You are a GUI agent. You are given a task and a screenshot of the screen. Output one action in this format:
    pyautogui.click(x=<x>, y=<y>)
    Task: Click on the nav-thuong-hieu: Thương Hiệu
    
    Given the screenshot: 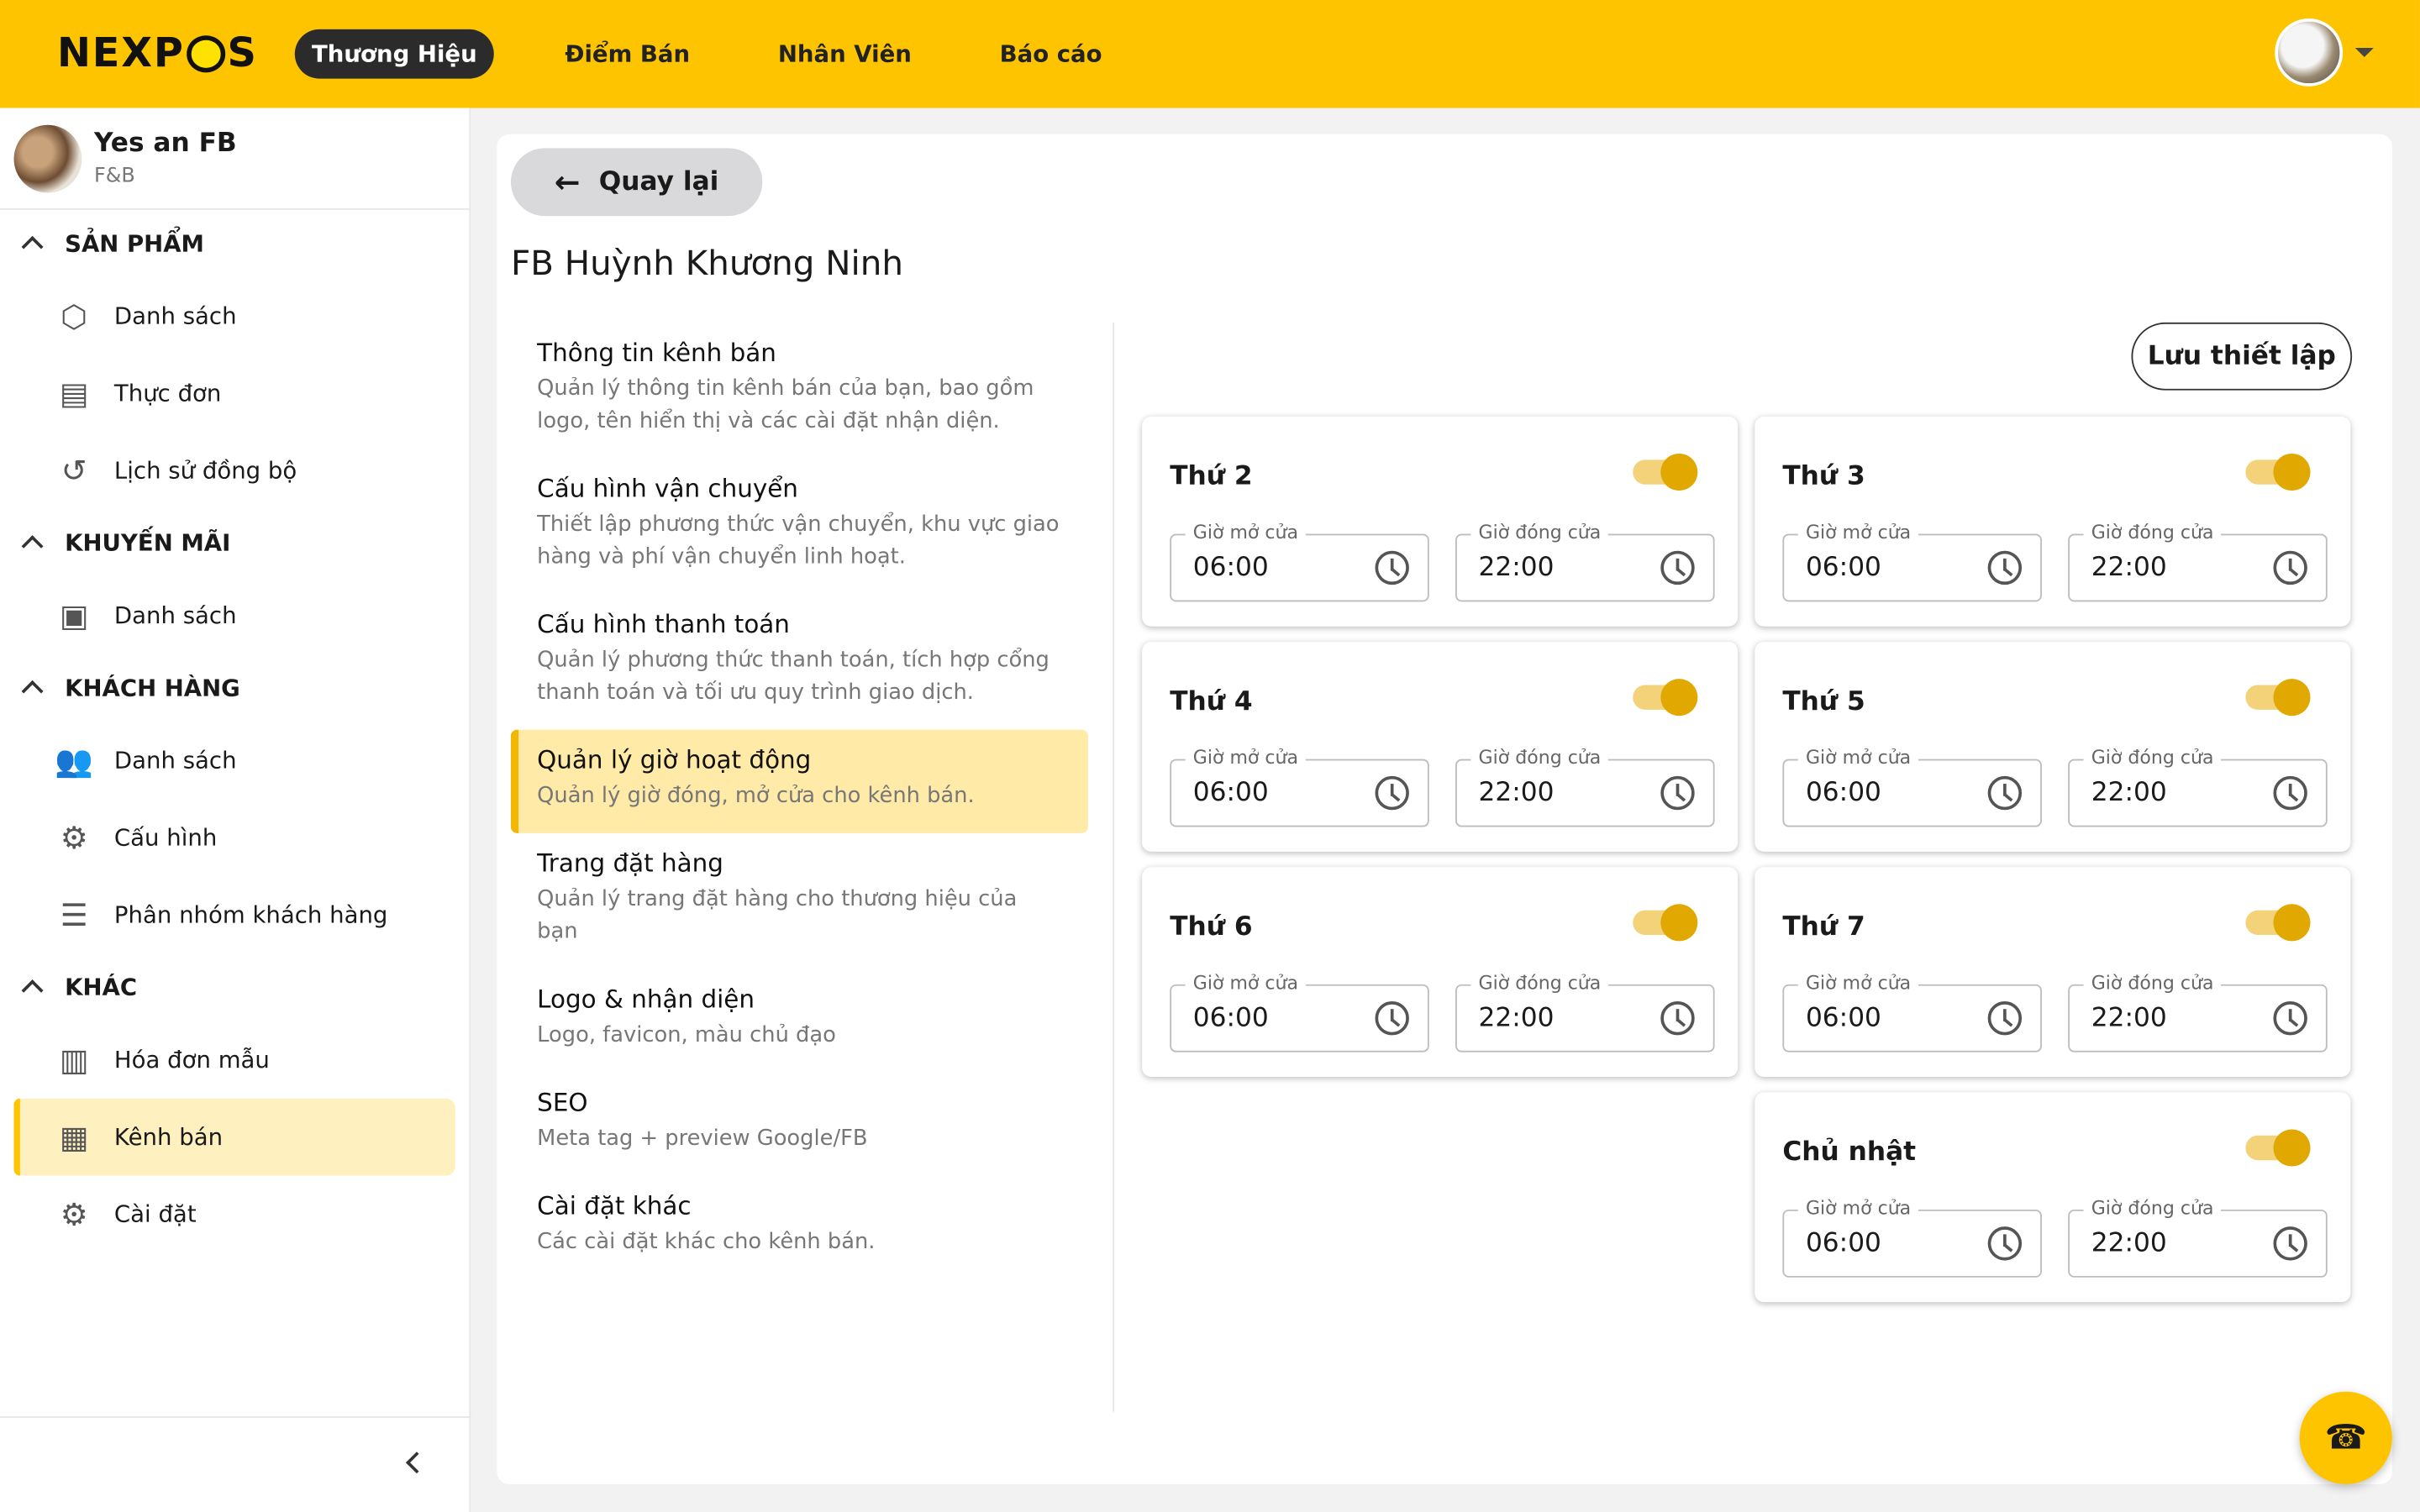 What is the action you would take?
    pyautogui.click(x=394, y=54)
    